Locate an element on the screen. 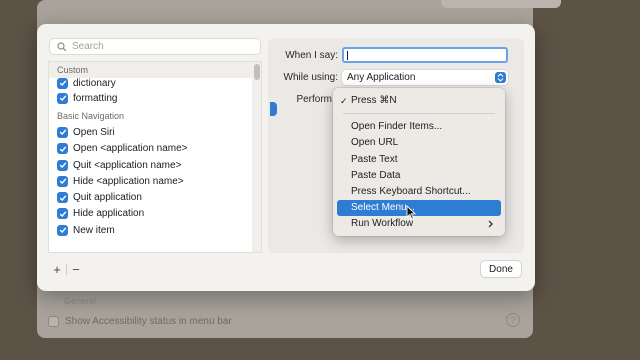 This screenshot has width=640, height=360. list-item: formatting is located at coordinates (155, 98).